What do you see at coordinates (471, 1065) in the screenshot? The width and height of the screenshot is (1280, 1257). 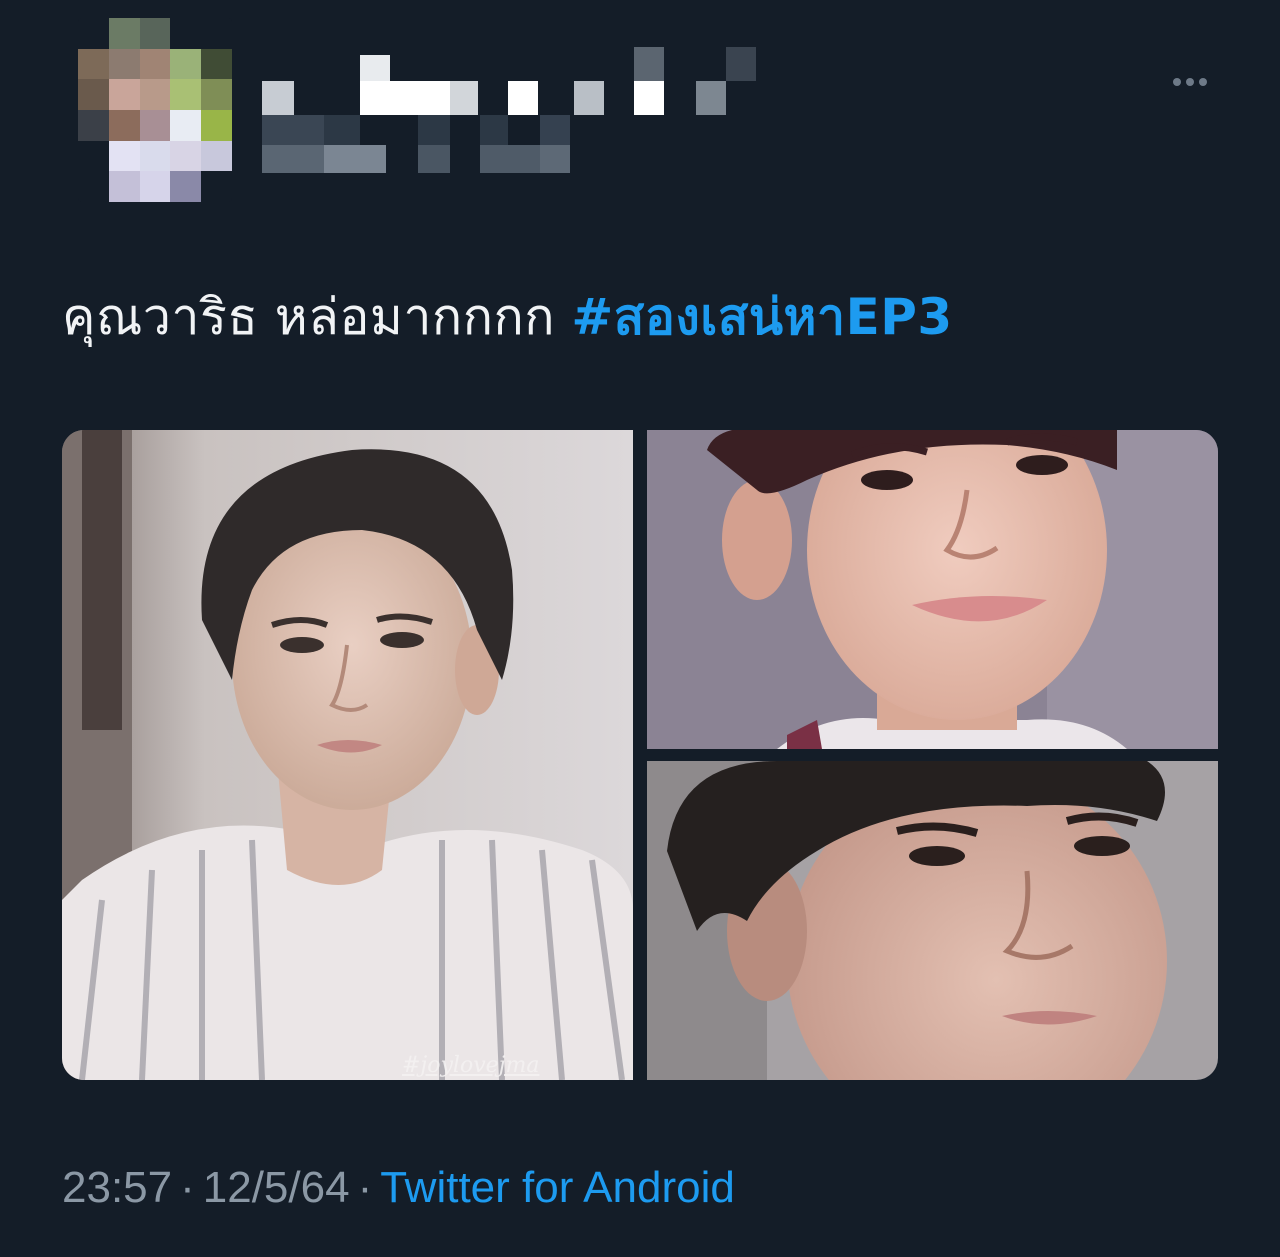 I see `photo-watermark: #joylovejma` at bounding box center [471, 1065].